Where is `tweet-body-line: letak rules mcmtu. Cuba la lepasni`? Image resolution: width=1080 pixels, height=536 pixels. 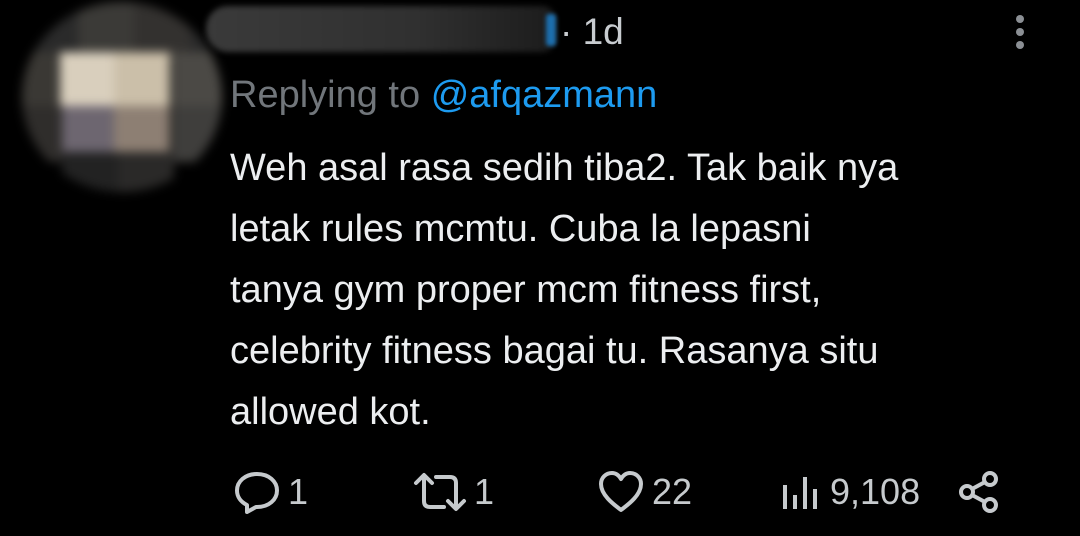 tweet-body-line: letak rules mcmtu. Cuba la lepasni is located at coordinates (520, 229).